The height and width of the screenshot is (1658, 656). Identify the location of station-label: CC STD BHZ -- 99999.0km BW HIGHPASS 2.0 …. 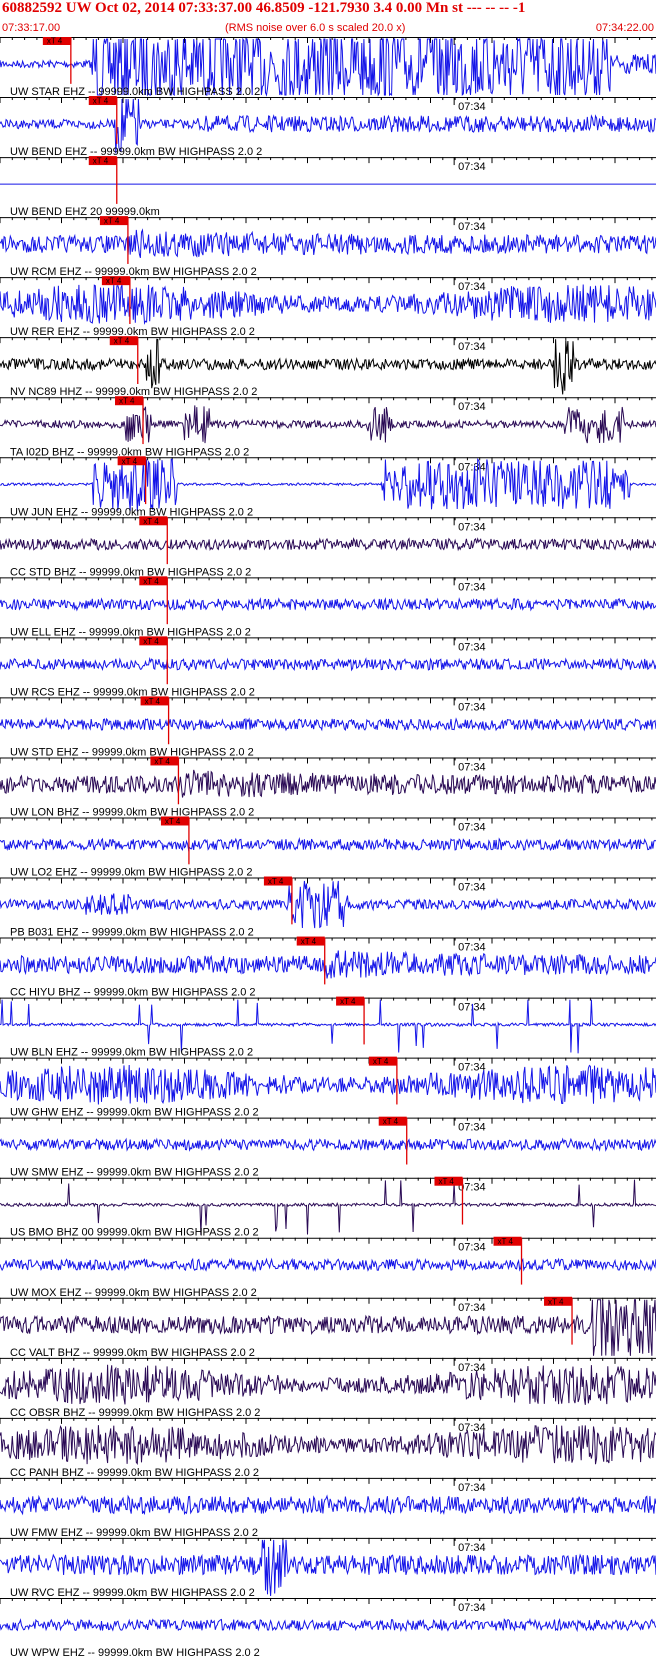
(130, 572).